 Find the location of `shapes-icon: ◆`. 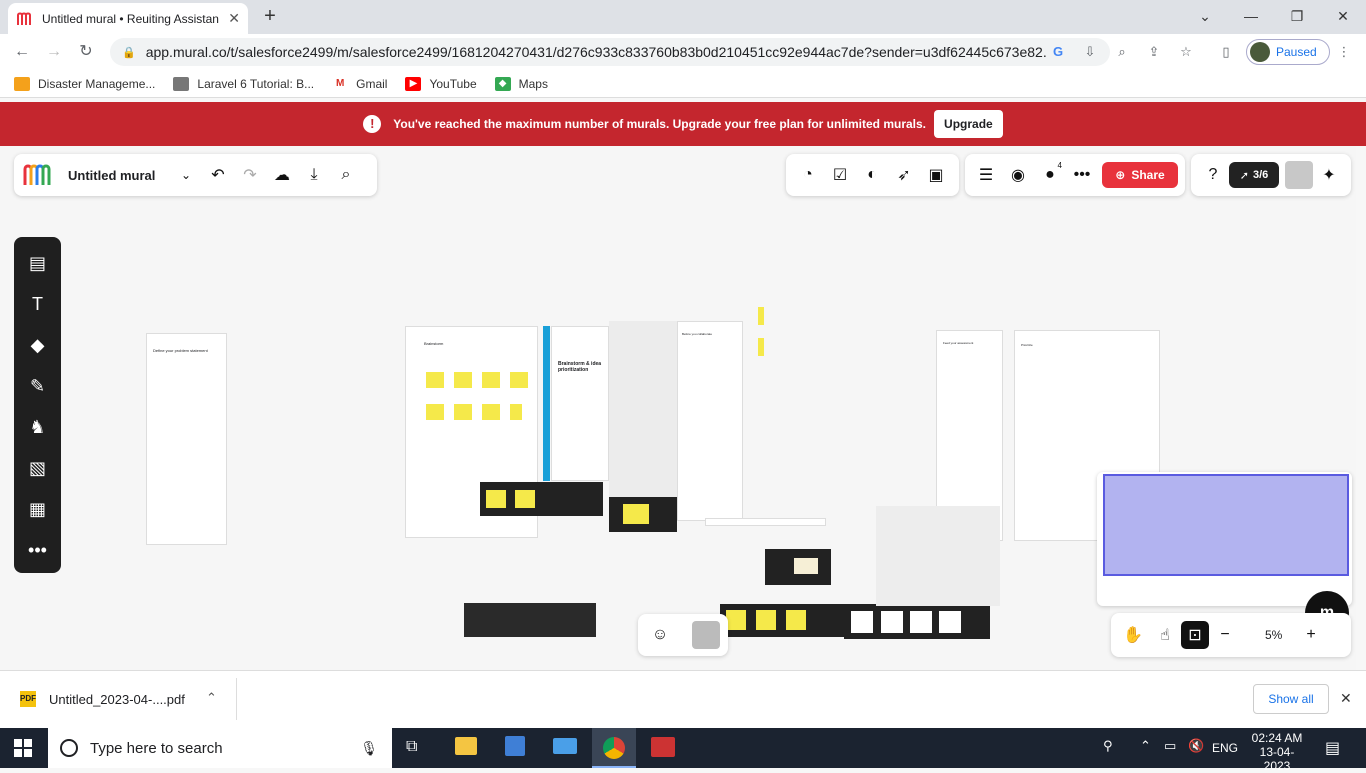

shapes-icon: ◆ is located at coordinates (38, 345).